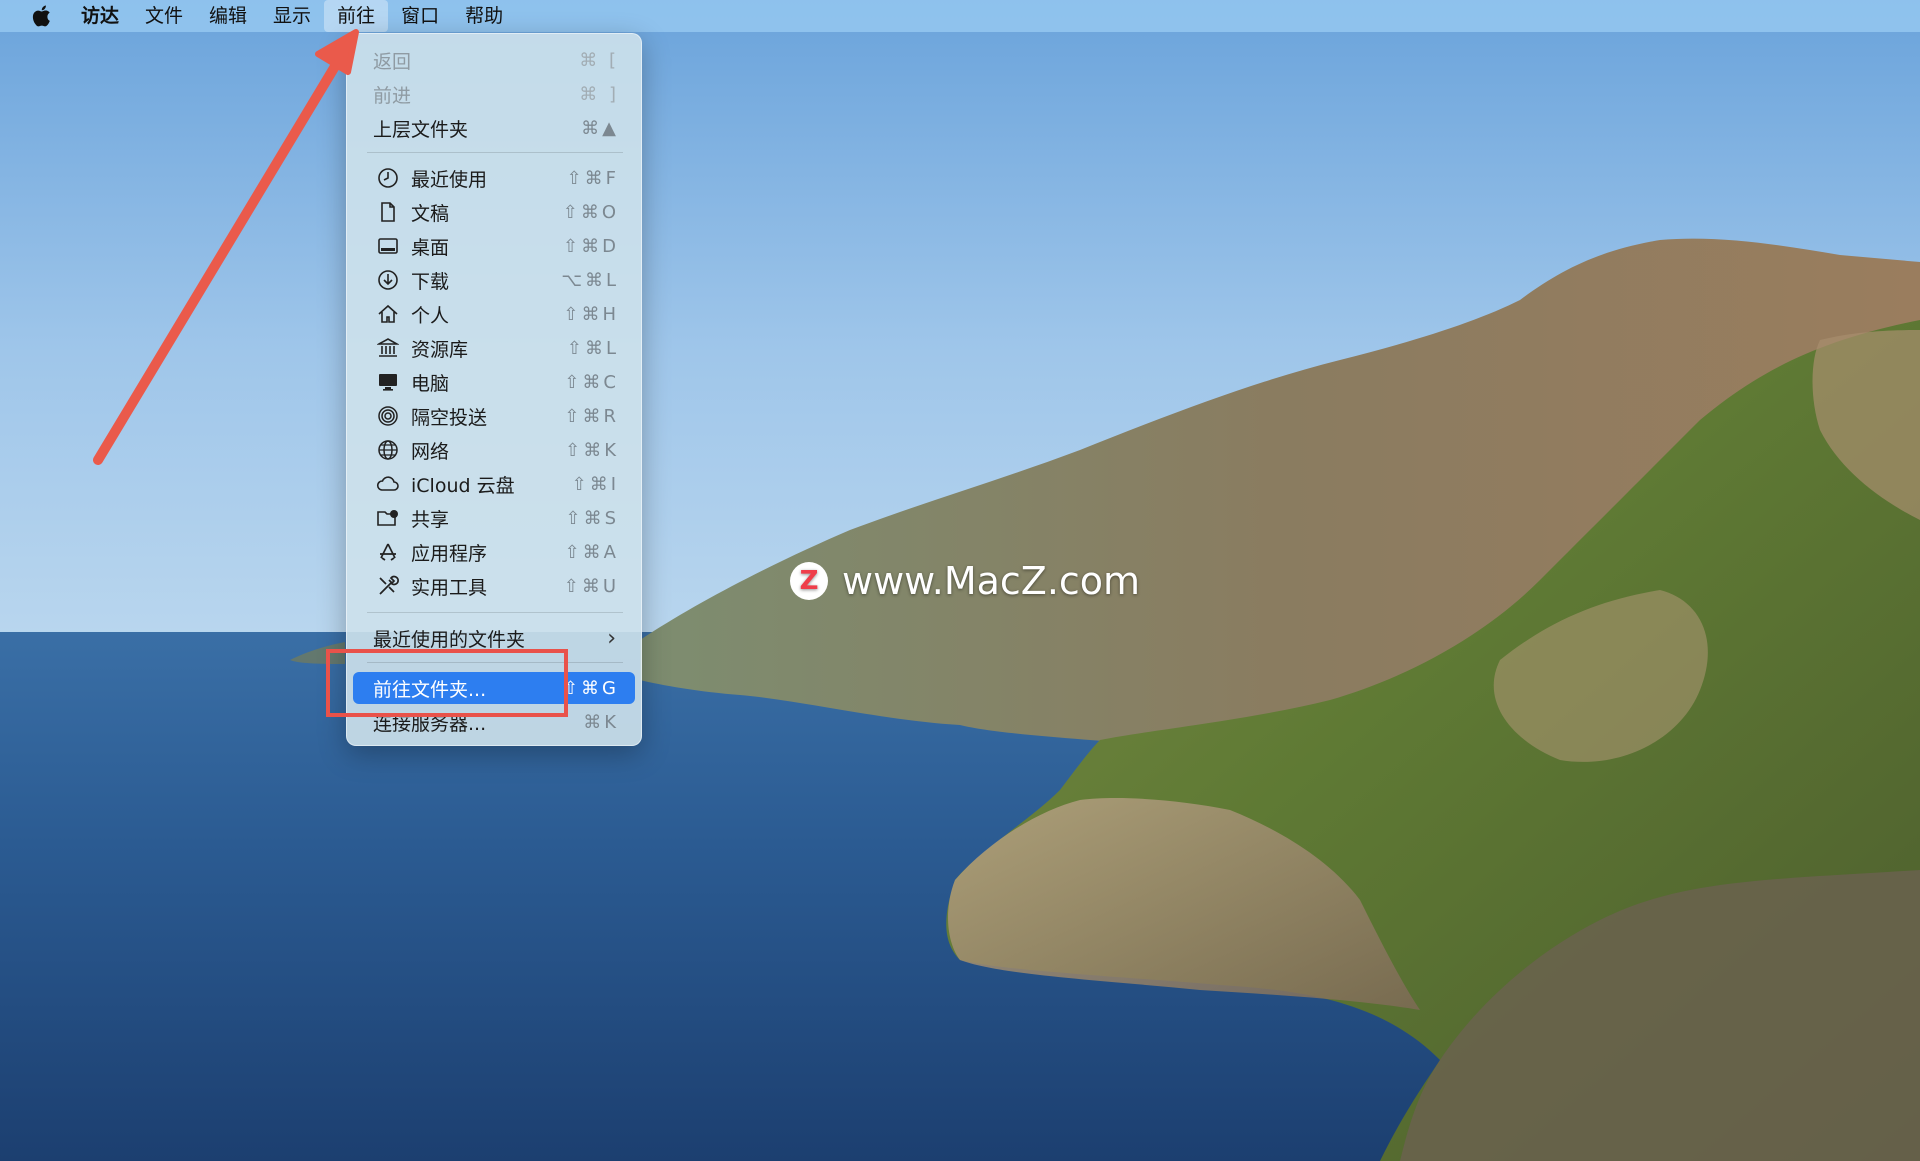 The height and width of the screenshot is (1161, 1920). I want to click on watermark-logo-letter: Z, so click(809, 581).